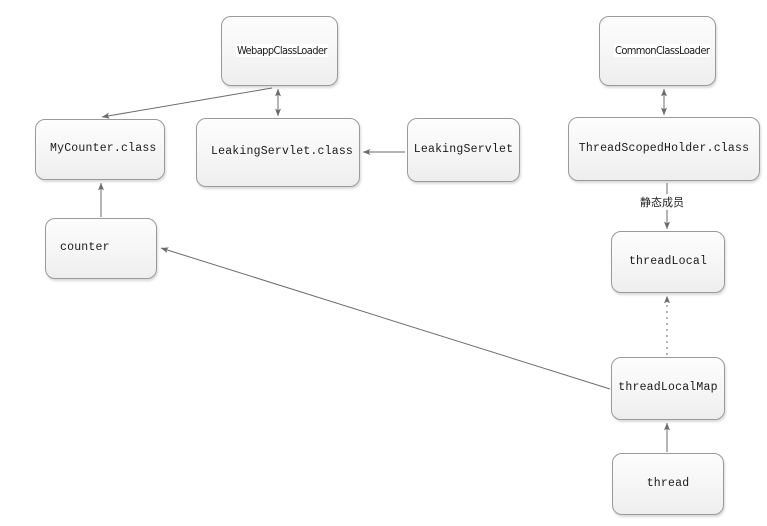 This screenshot has width=767, height=526. I want to click on node-label: threadLocal, so click(668, 261).